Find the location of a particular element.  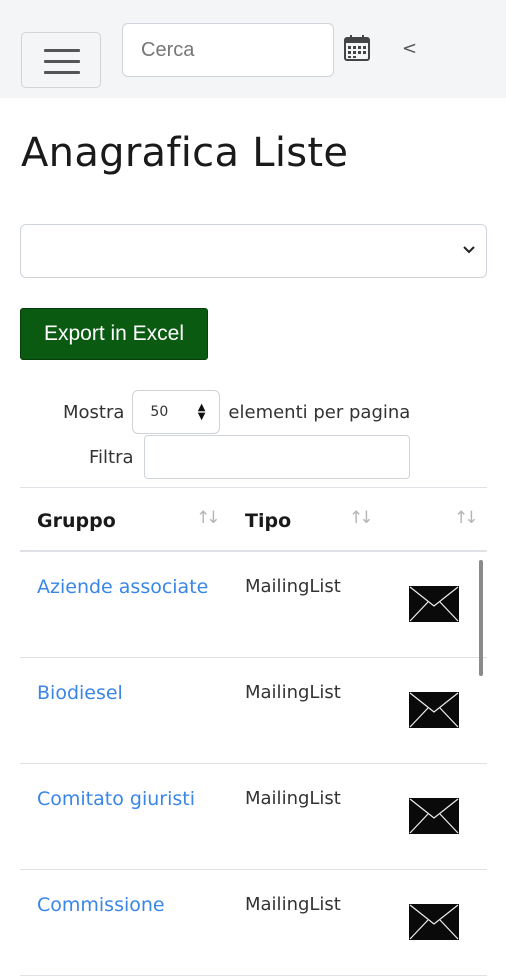

group-link: Aziende associate is located at coordinates (132, 587).